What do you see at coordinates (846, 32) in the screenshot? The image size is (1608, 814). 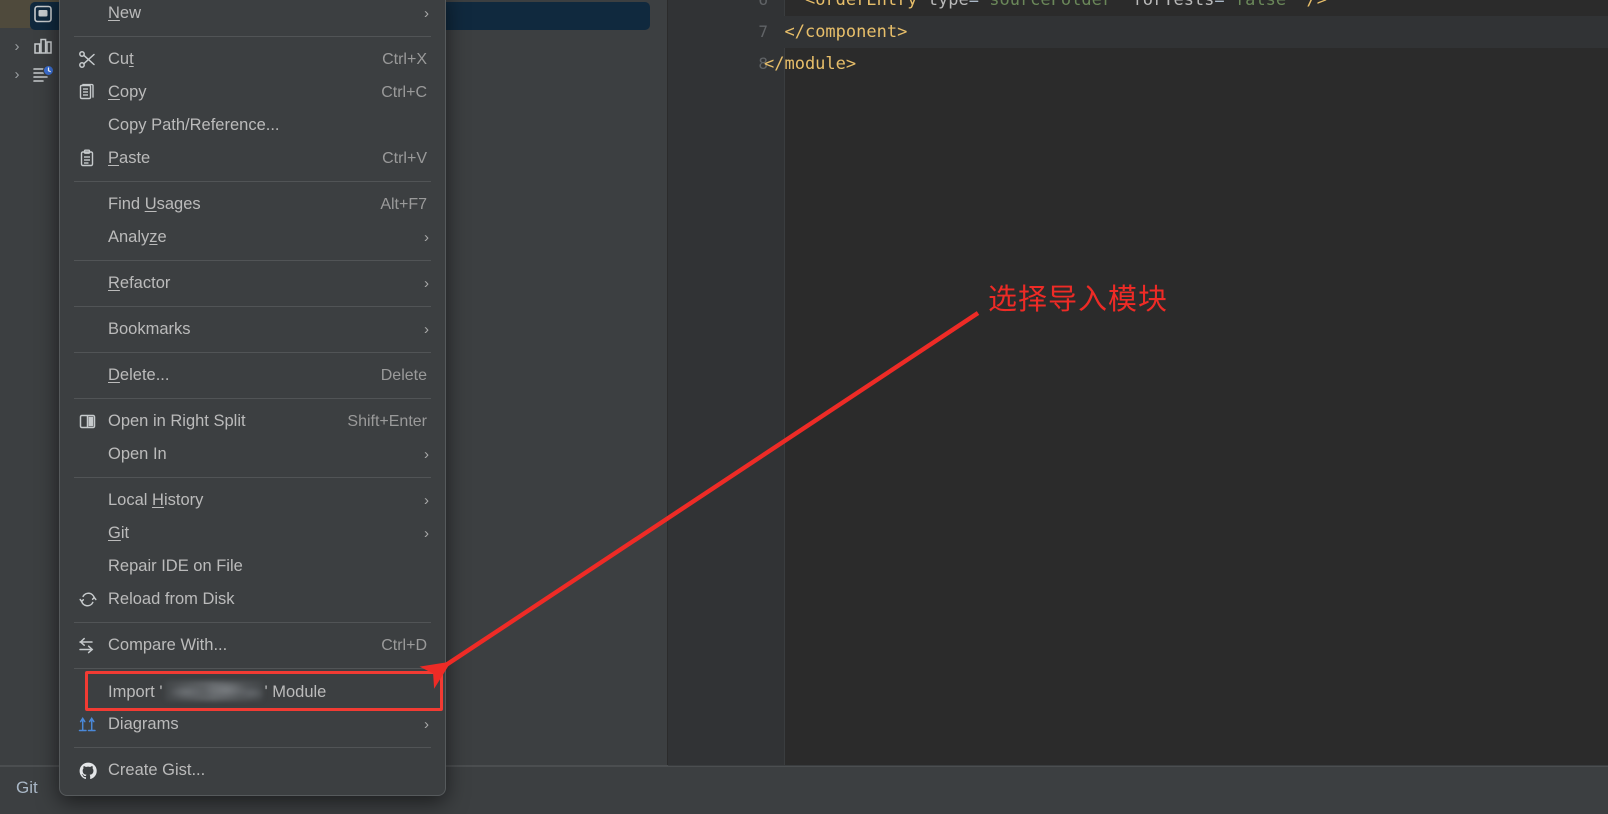 I see `code-text: </component>` at bounding box center [846, 32].